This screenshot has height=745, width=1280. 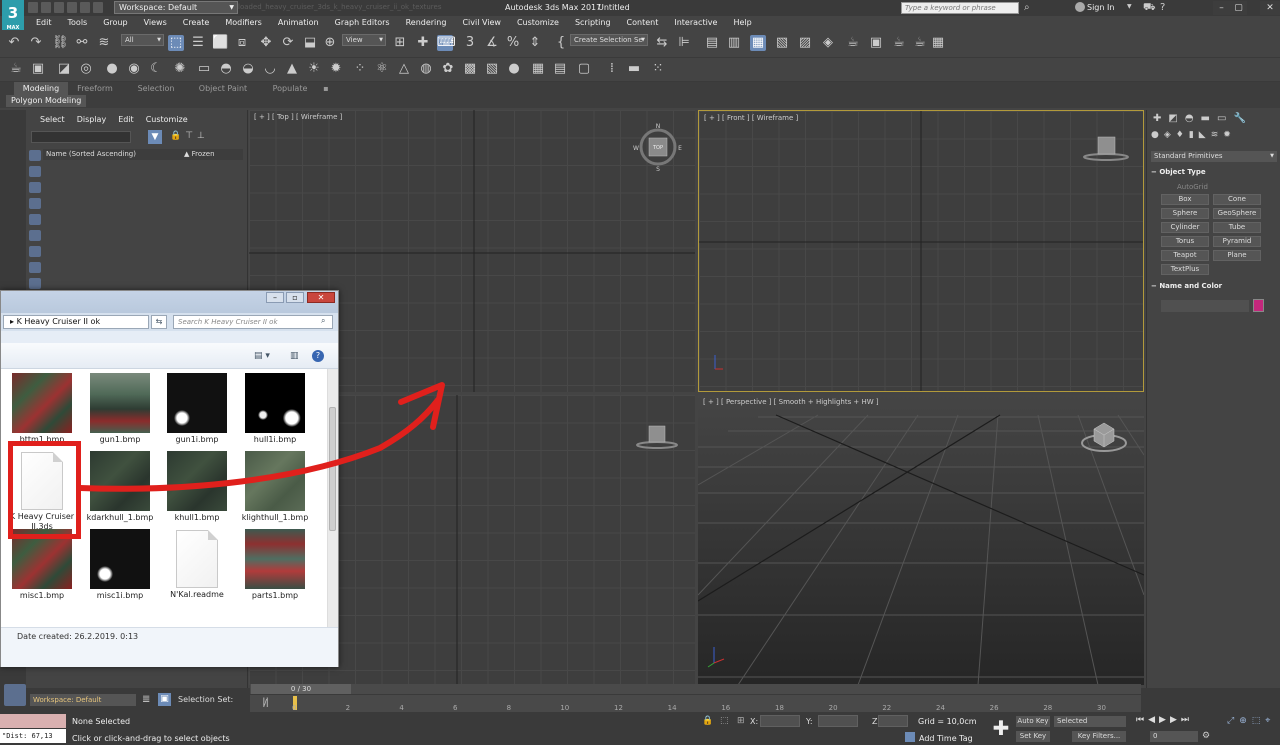 What do you see at coordinates (59, 7) in the screenshot?
I see `save-icon` at bounding box center [59, 7].